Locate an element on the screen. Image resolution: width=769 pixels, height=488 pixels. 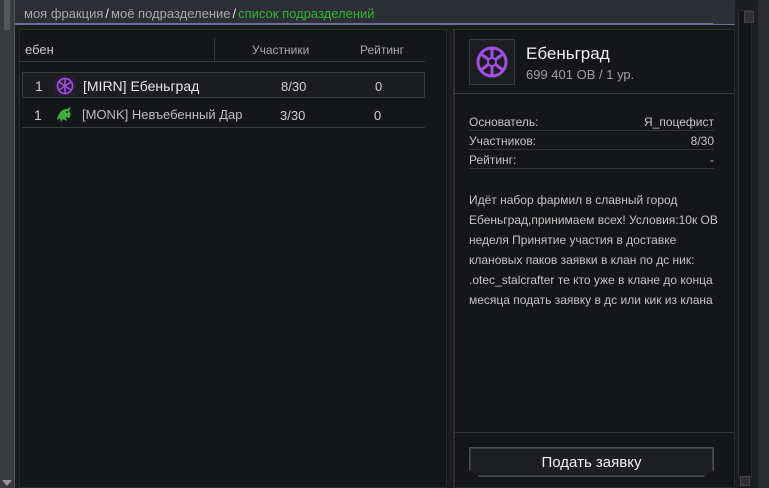
search-input is located at coordinates (117, 49).